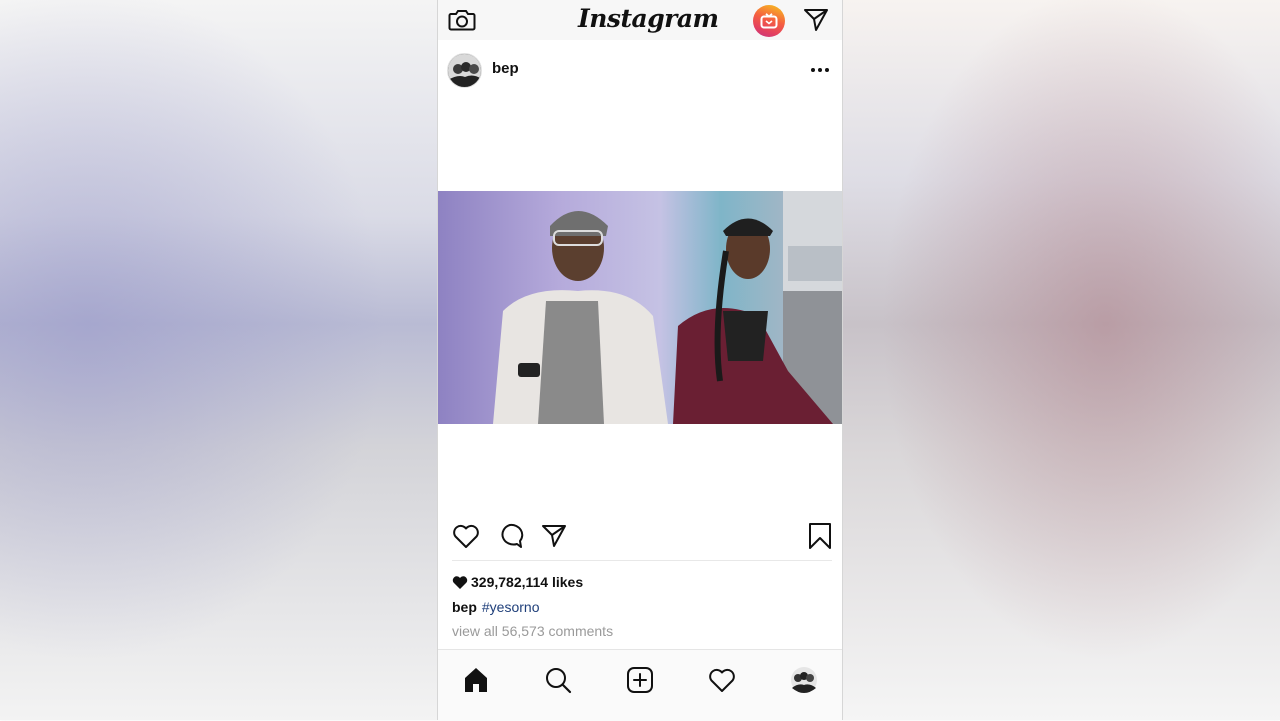 The width and height of the screenshot is (1280, 721). What do you see at coordinates (460, 582) in the screenshot?
I see `heart-filled-icon` at bounding box center [460, 582].